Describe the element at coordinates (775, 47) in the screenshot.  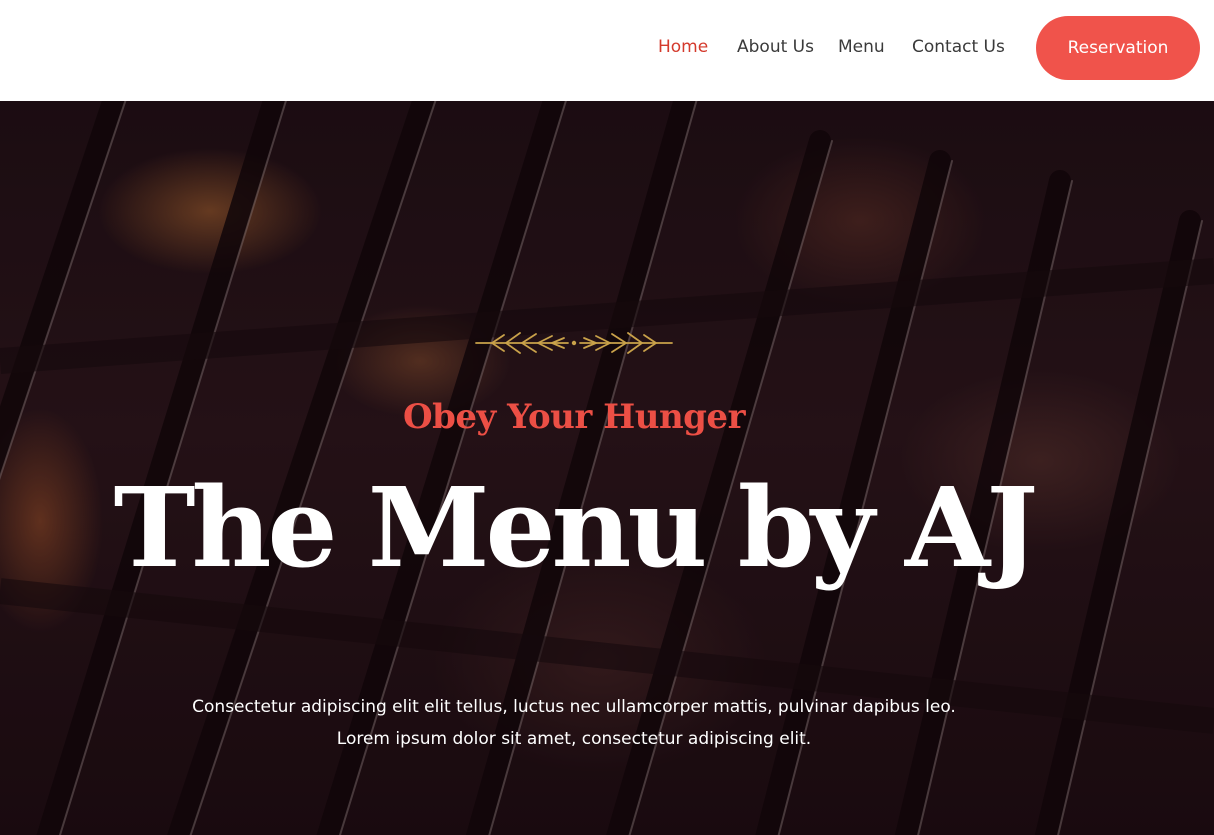
I see `nav-link-about-us: About Us` at that location.